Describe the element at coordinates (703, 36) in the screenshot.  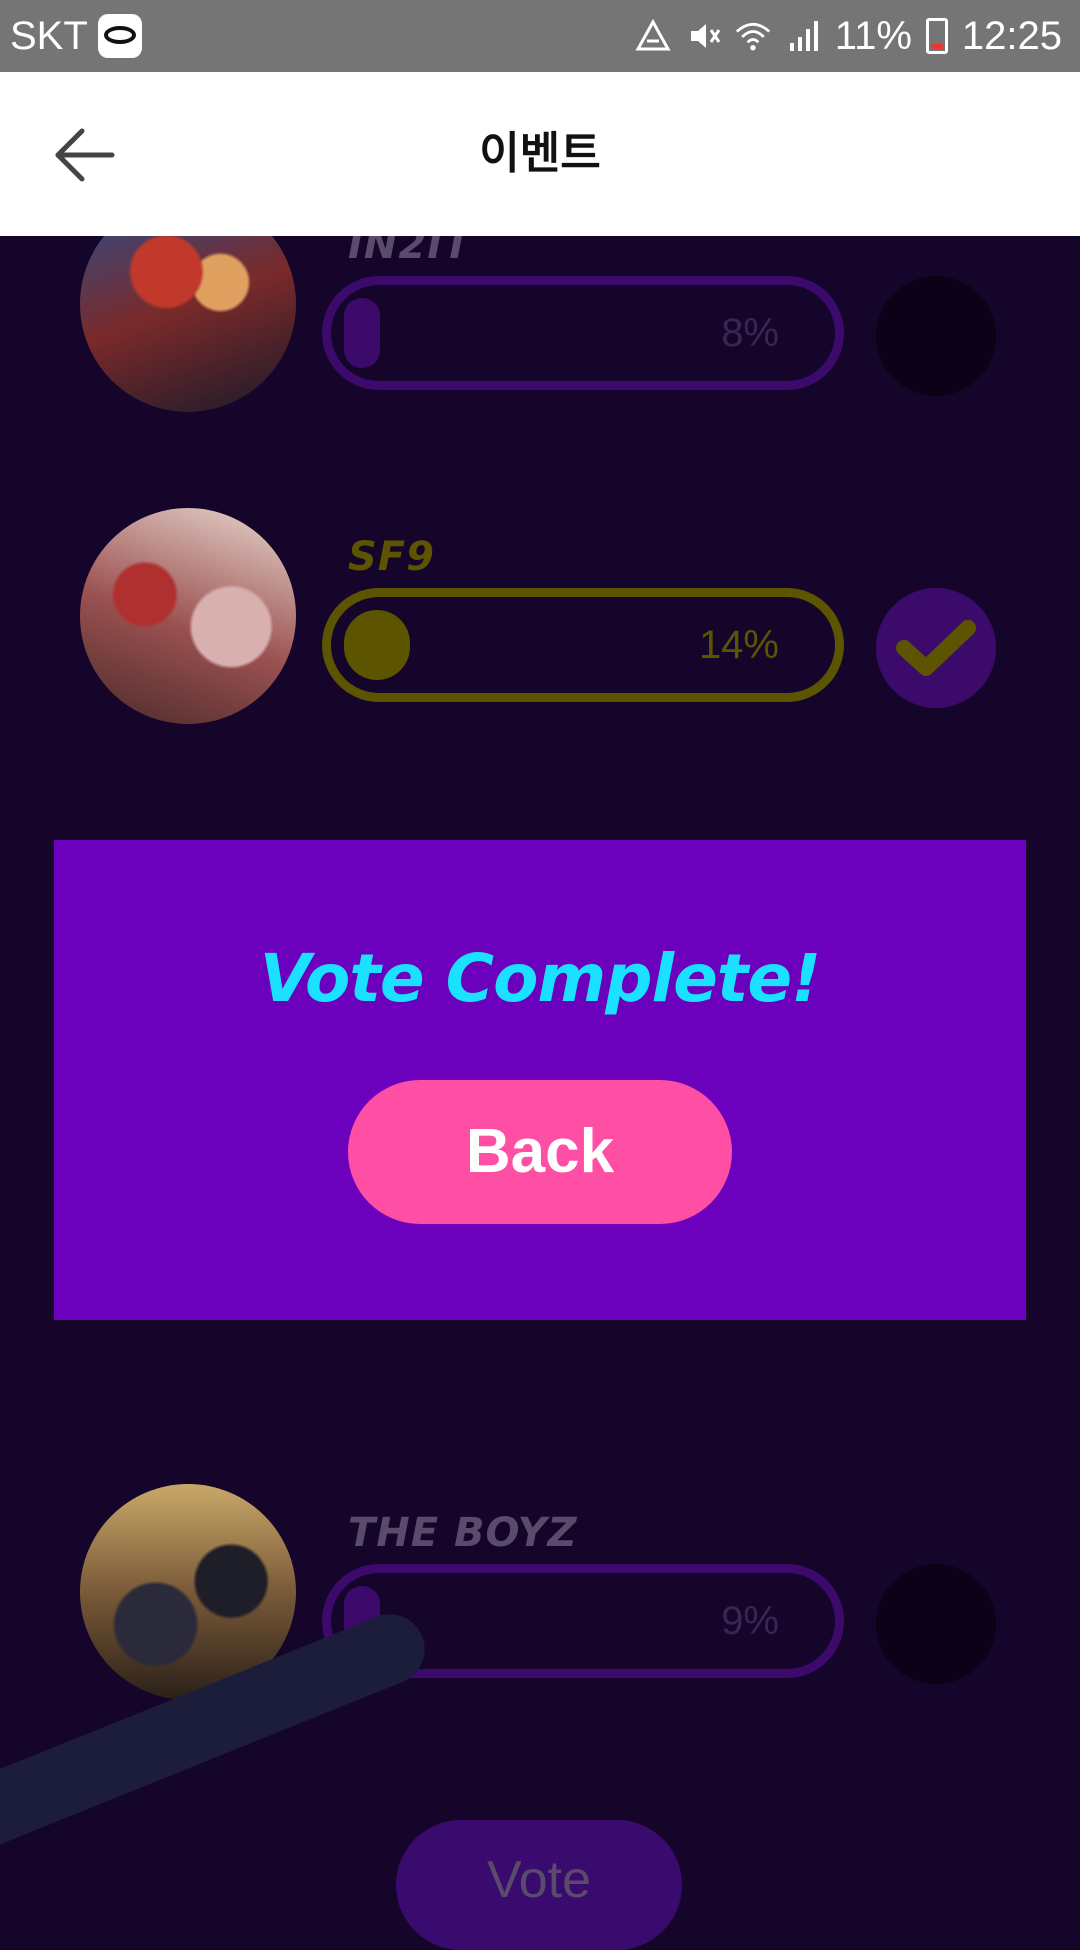
I see `mute-vibrate-icon` at that location.